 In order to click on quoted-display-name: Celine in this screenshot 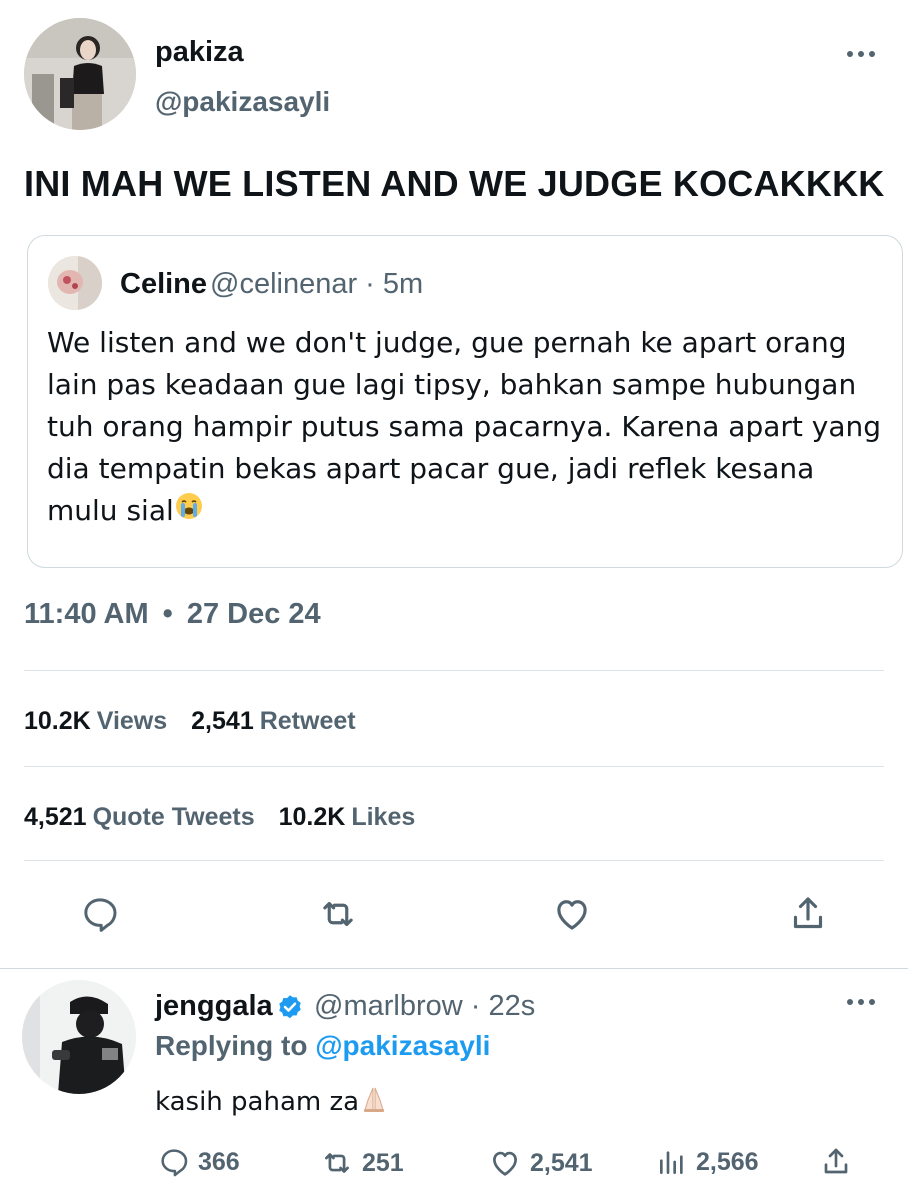, I will do `click(164, 284)`.